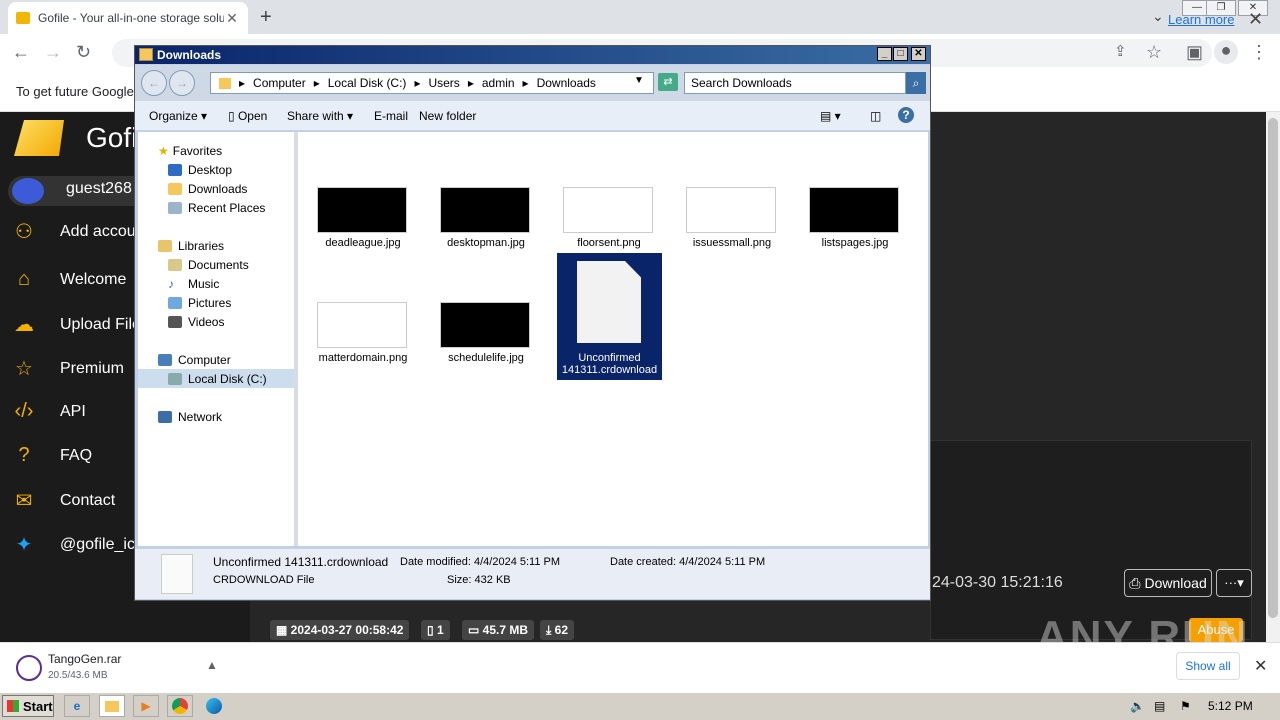  I want to click on new-folder-button: New folder, so click(447, 116).